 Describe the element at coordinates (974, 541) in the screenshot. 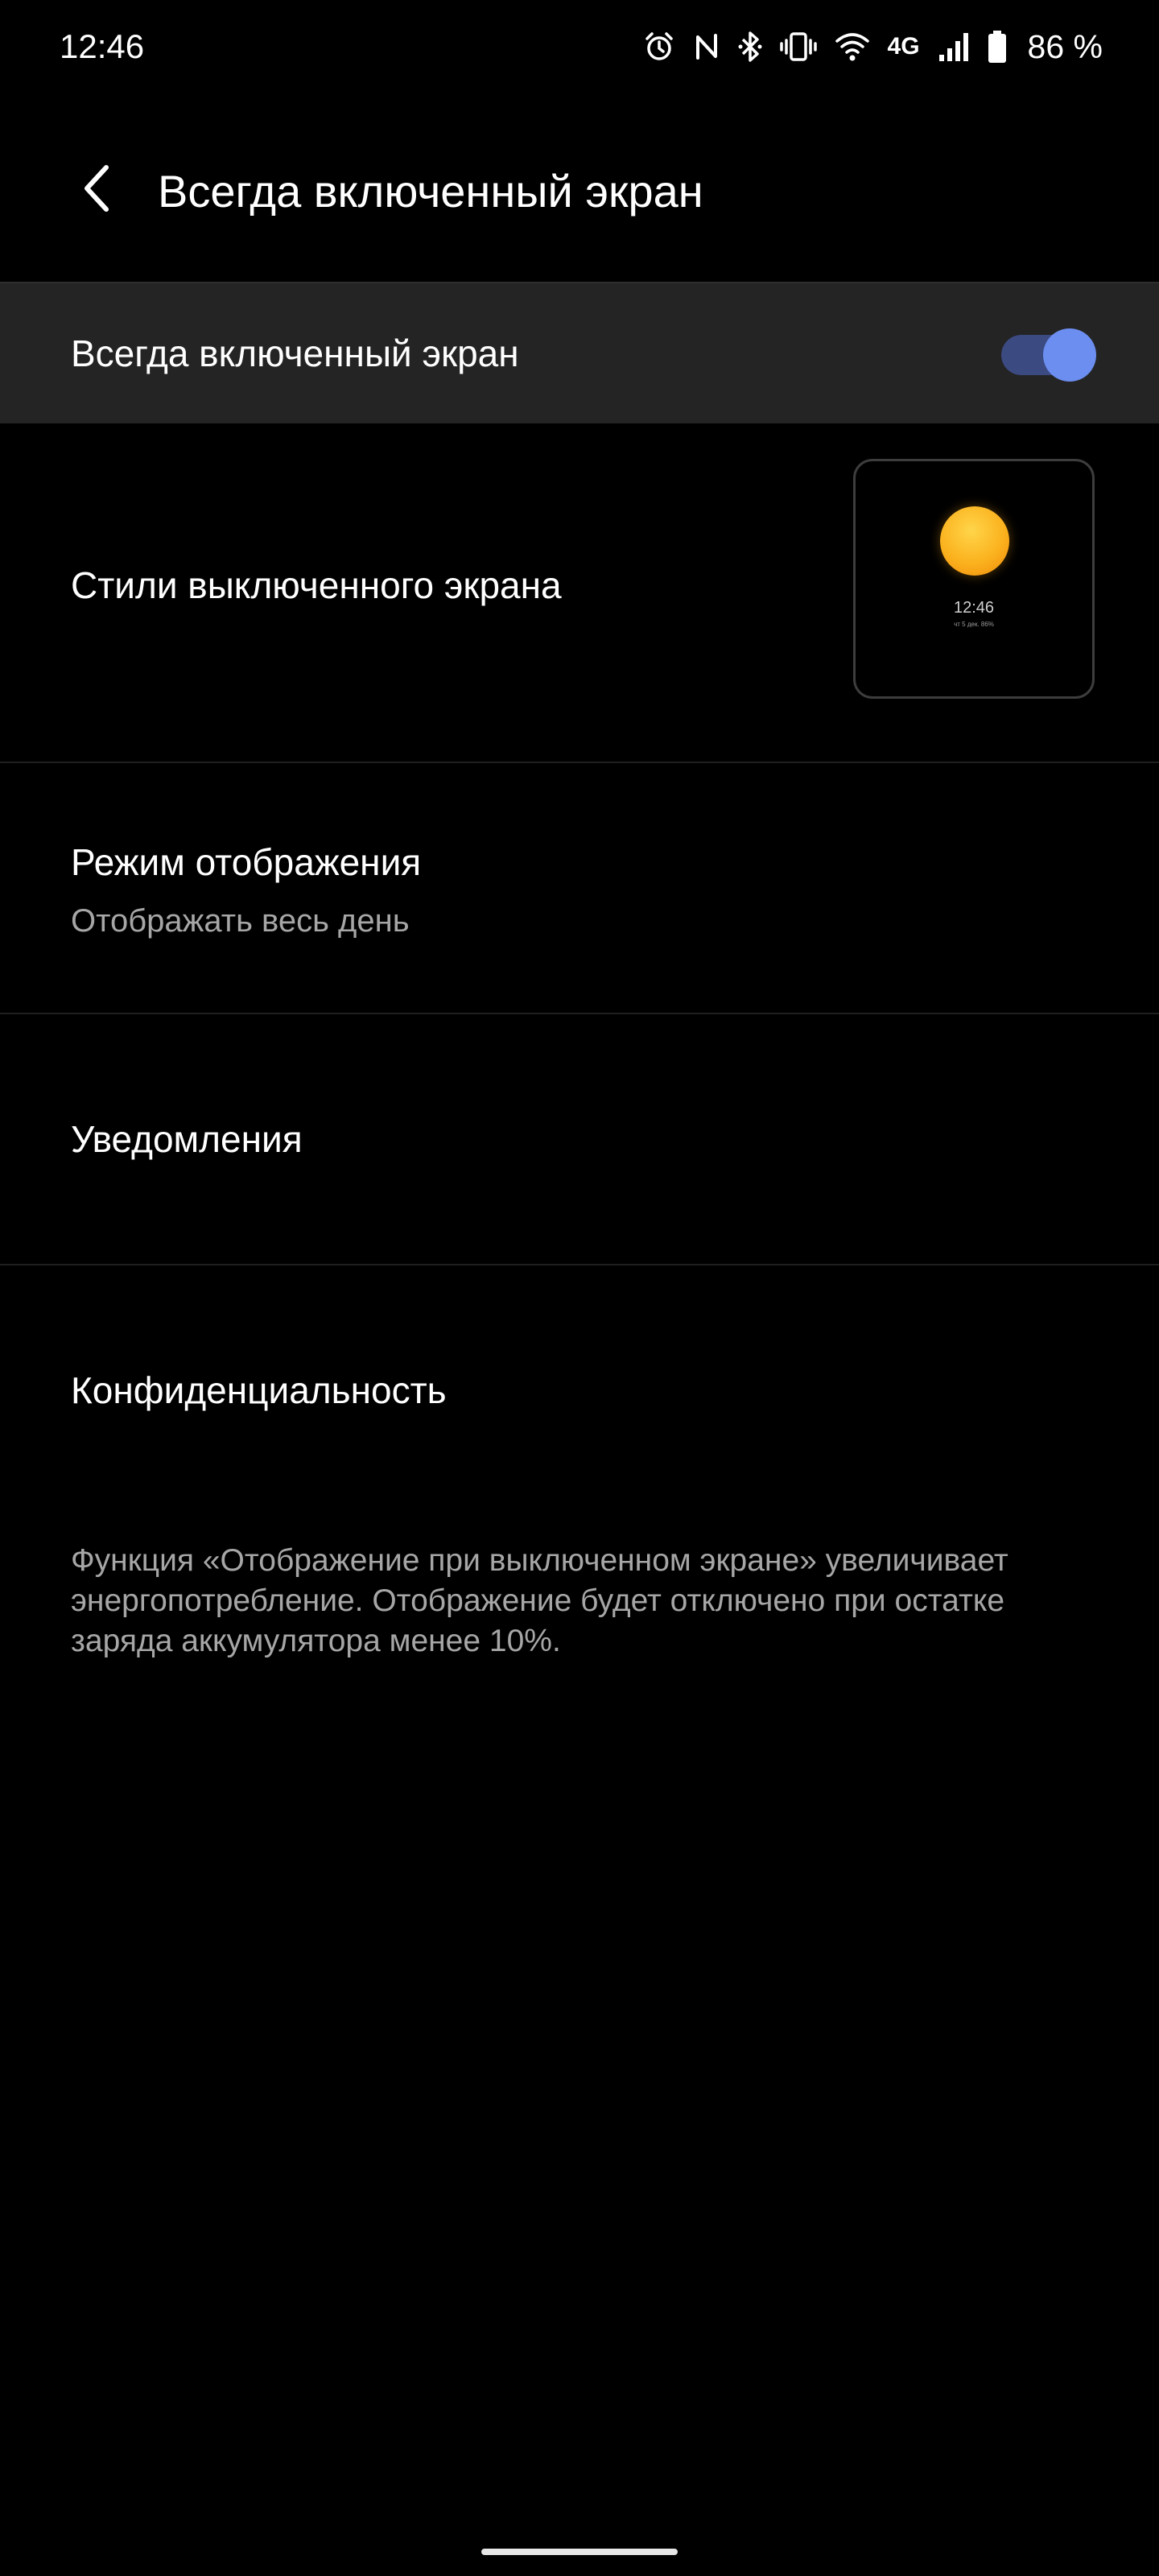

I see `sun-icon` at that location.